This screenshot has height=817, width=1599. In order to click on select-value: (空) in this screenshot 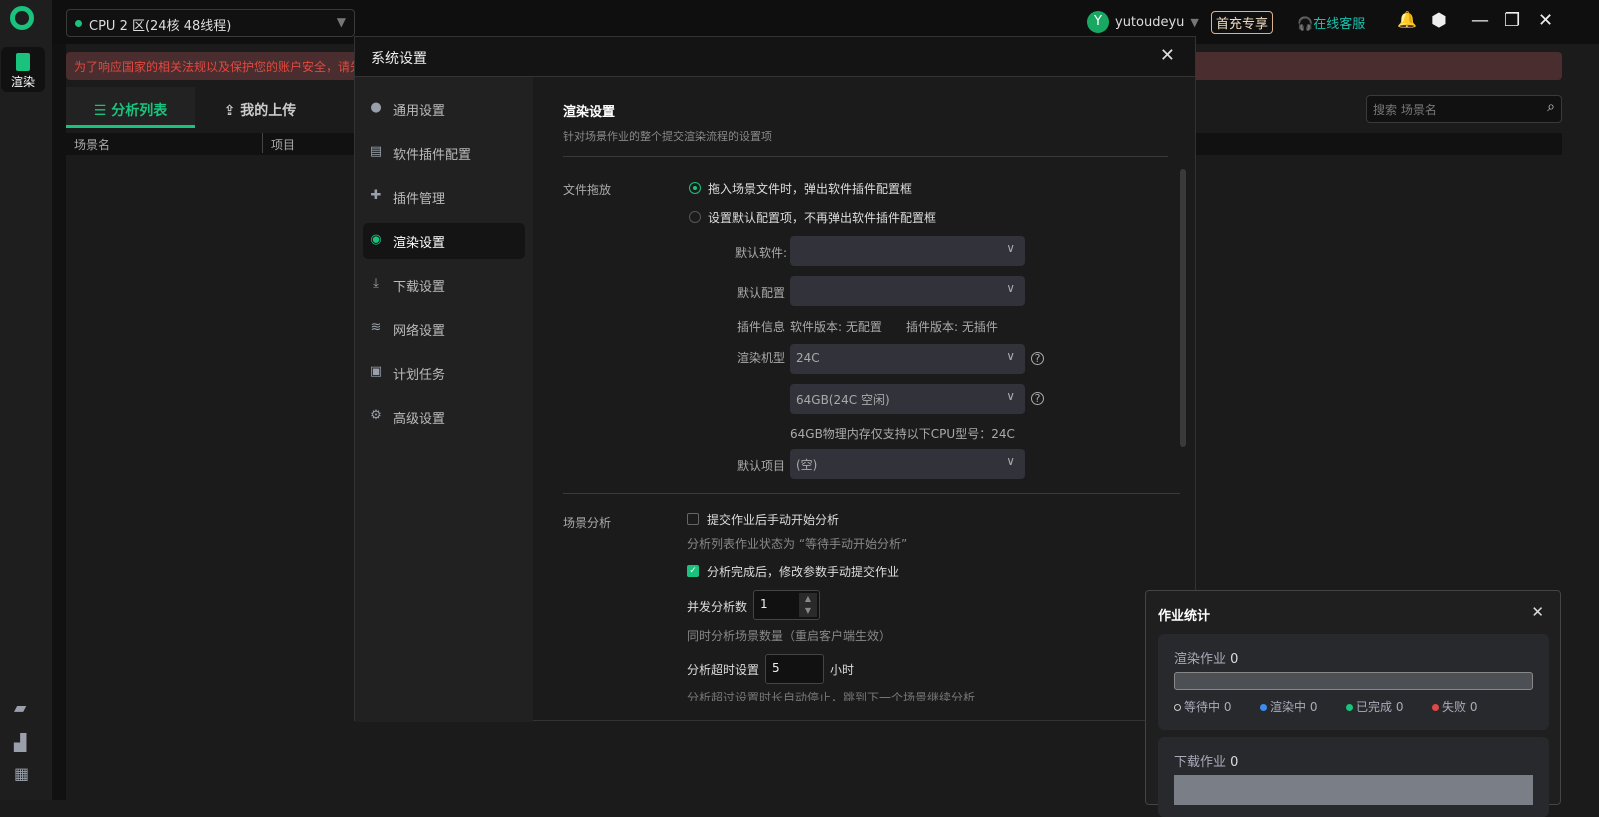, I will do `click(807, 465)`.